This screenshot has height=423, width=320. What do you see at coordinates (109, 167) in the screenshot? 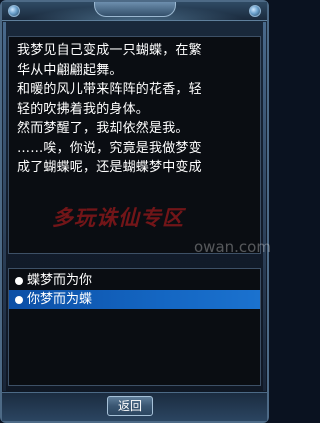
I see `dialog-text-line: 成了蝴蝶呢，还是蝴蝶梦中变成` at bounding box center [109, 167].